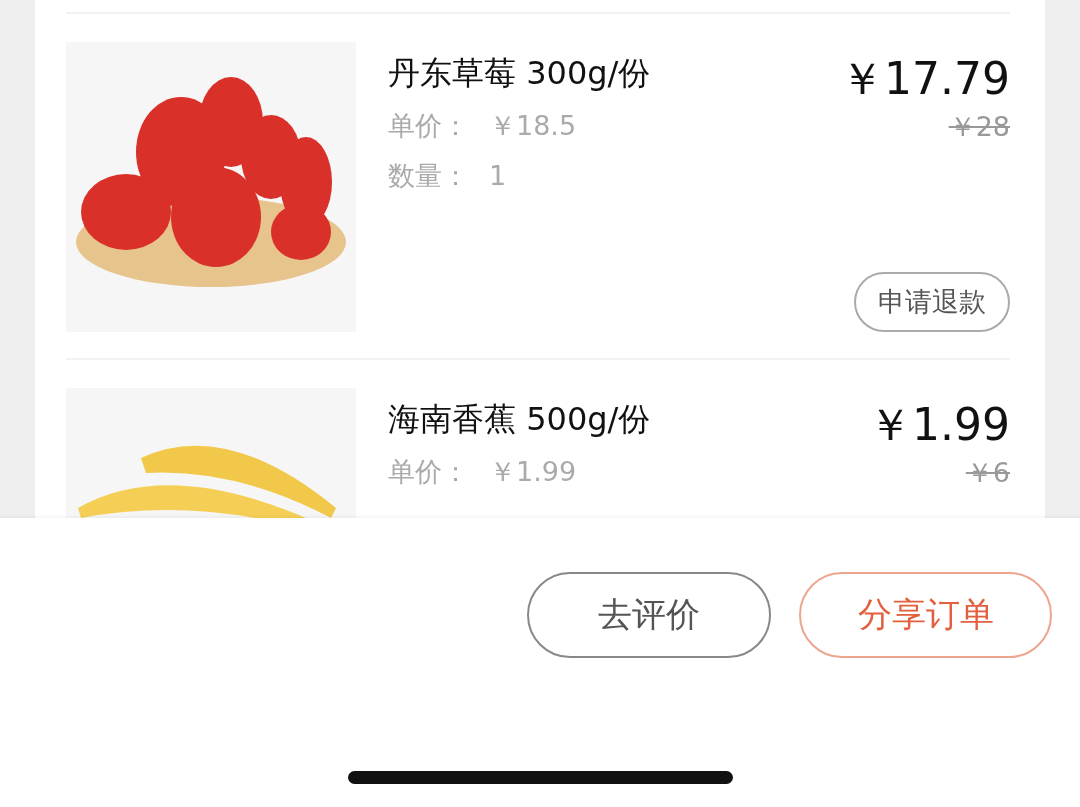 This screenshot has width=1080, height=807. I want to click on quantity: 1, so click(498, 175).